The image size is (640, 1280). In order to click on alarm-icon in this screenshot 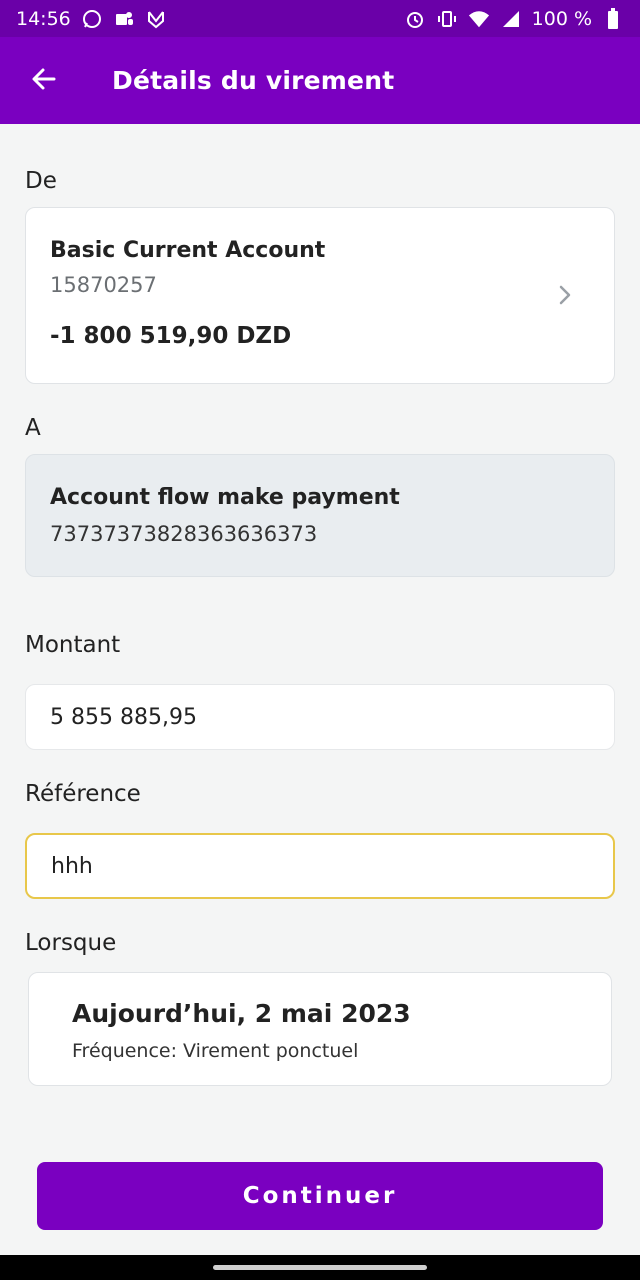, I will do `click(415, 19)`.